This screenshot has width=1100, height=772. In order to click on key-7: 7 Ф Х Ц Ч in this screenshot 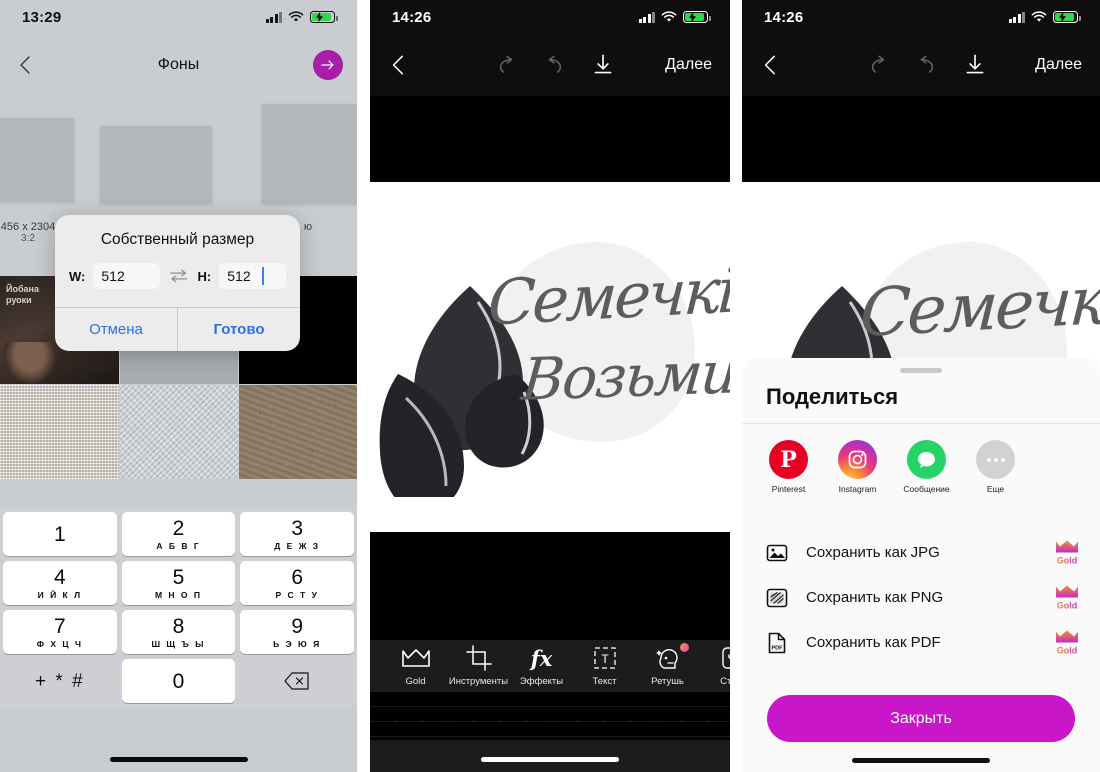, I will do `click(60, 632)`.